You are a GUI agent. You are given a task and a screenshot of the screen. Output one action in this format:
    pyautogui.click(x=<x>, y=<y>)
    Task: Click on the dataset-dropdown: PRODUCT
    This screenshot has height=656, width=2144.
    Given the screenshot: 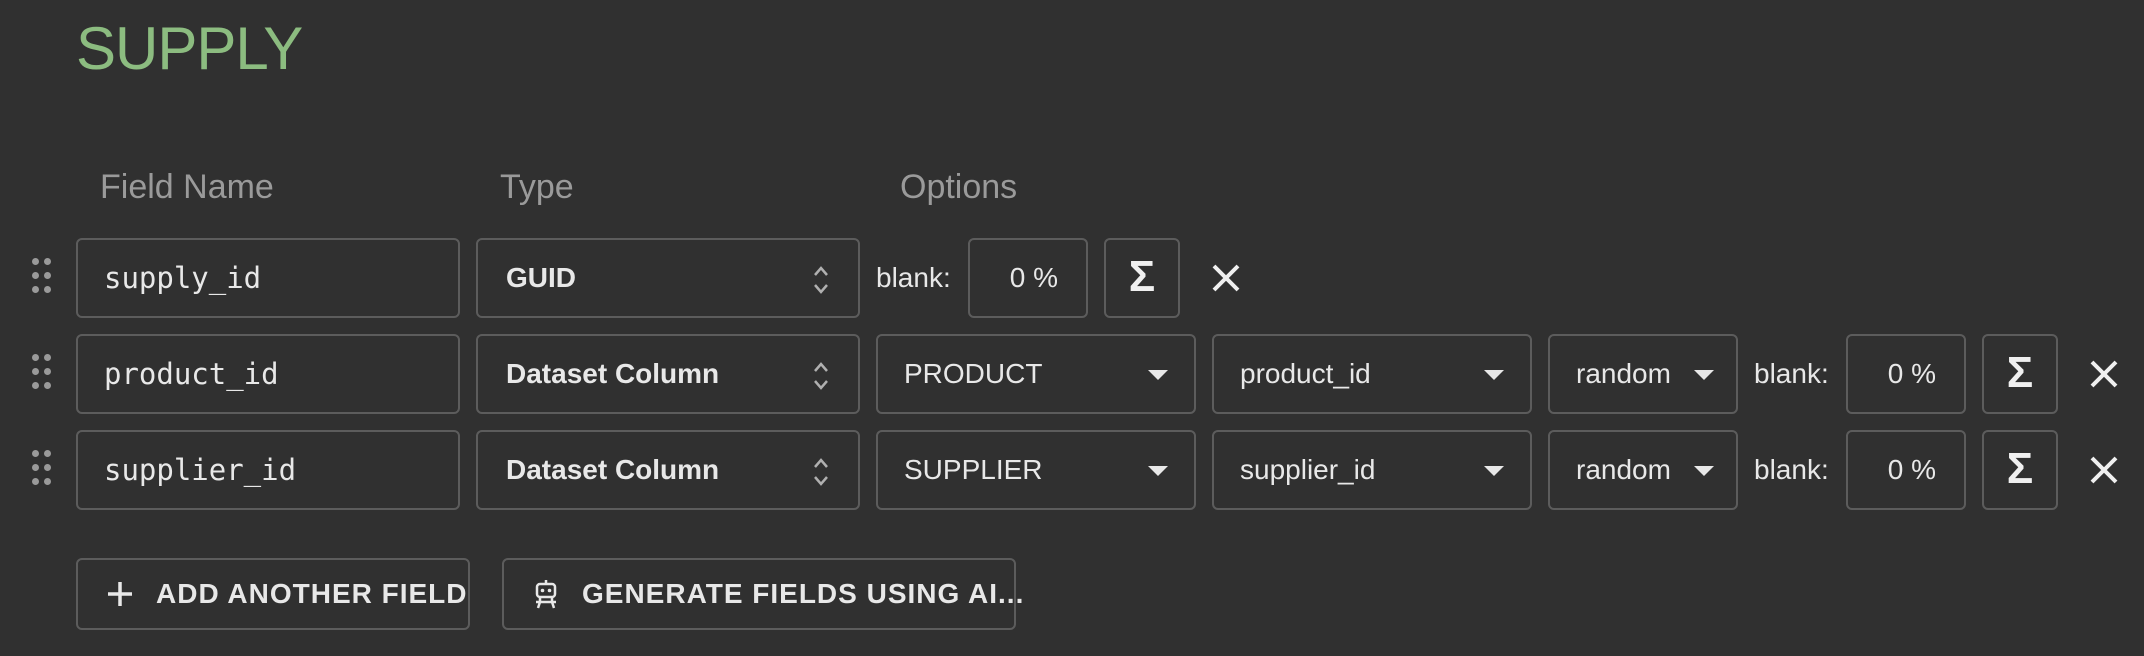 What is the action you would take?
    pyautogui.click(x=1036, y=374)
    